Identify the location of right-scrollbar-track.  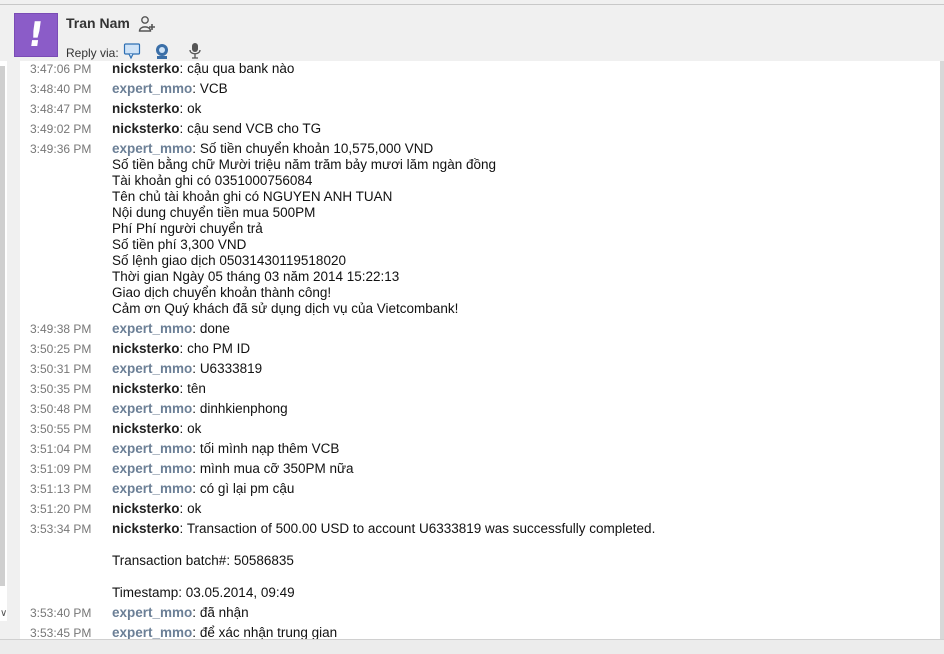
(942, 350).